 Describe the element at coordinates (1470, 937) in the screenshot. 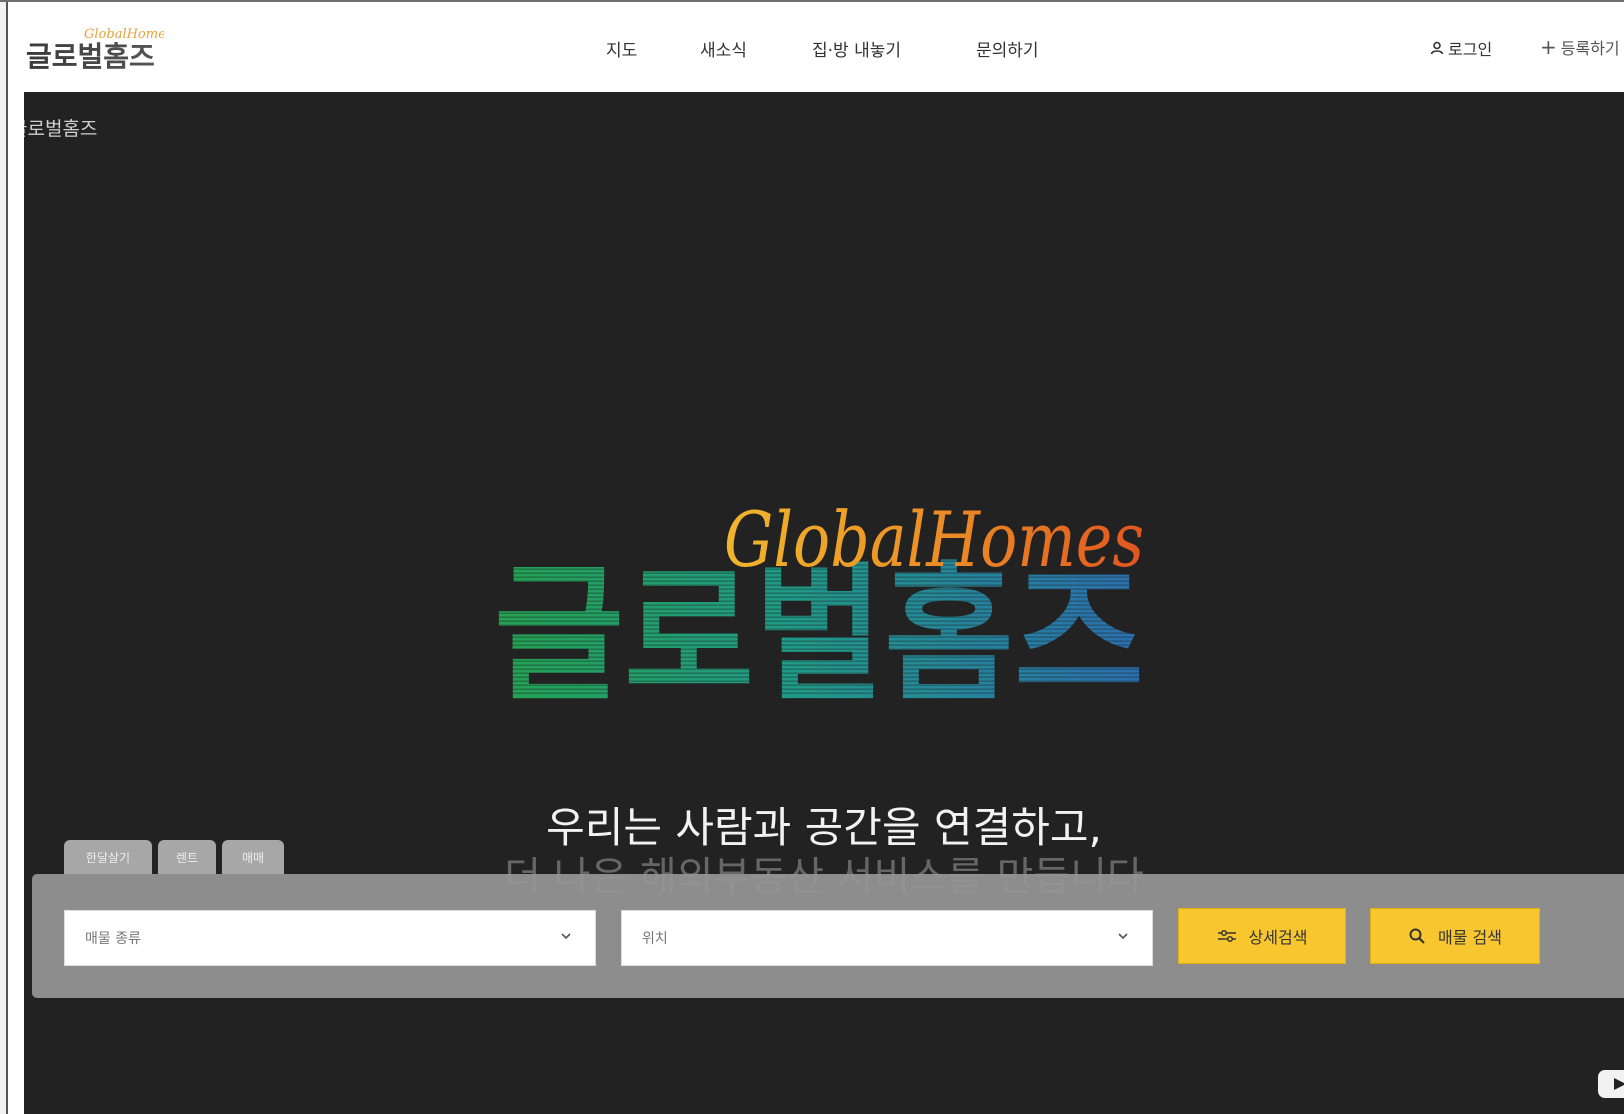

I see `property-search-label: 매물 검색` at that location.